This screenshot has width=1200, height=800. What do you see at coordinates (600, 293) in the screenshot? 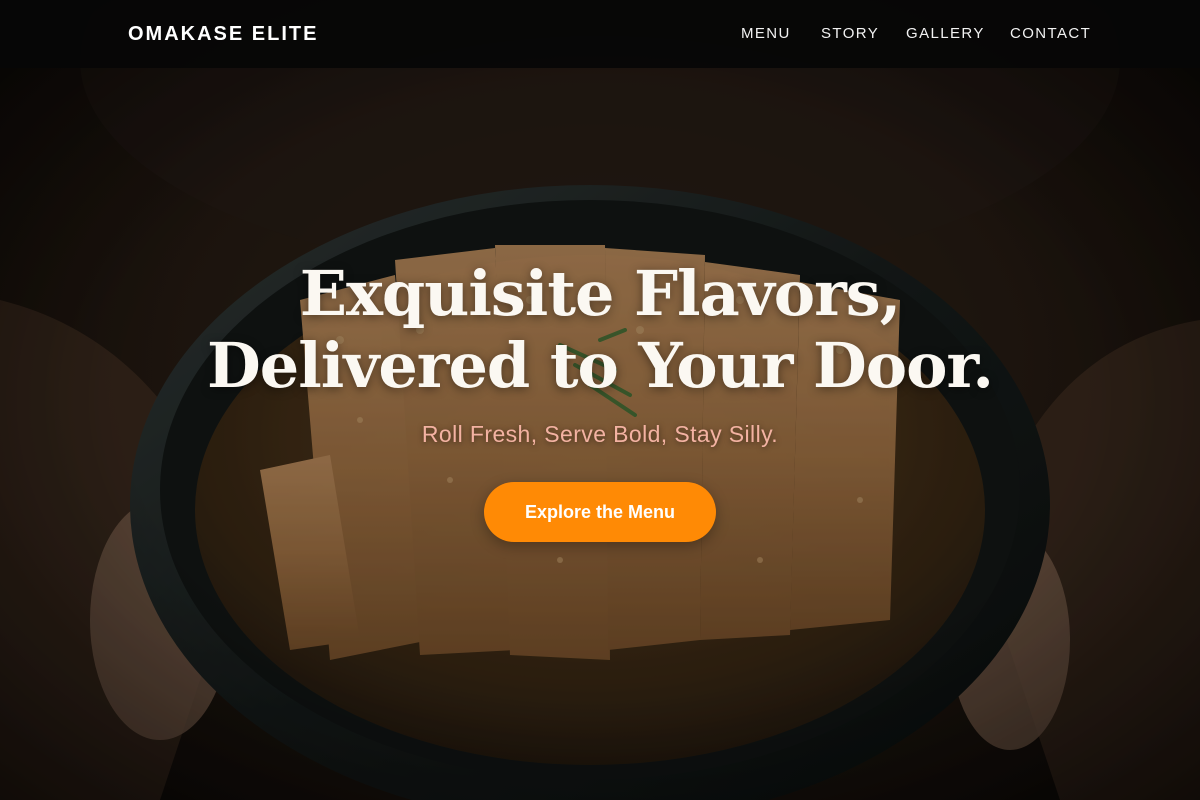
I see `hero-headline-line-1: Exquisite Flavors,` at bounding box center [600, 293].